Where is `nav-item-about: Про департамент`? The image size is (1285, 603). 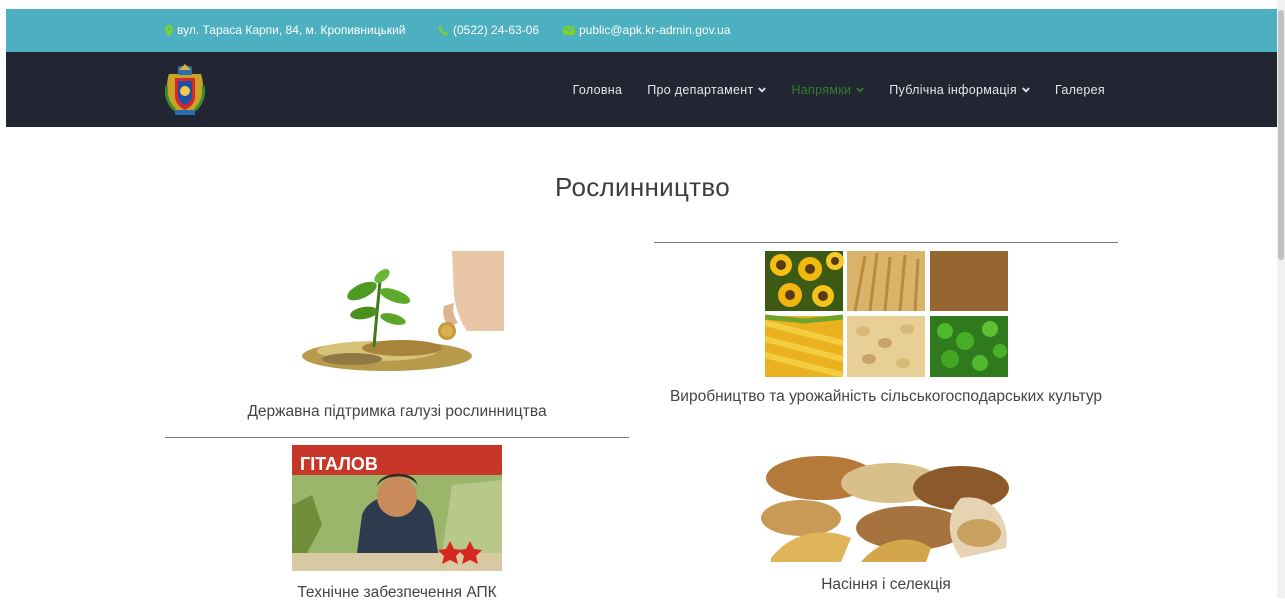
nav-item-about: Про департамент is located at coordinates (707, 89).